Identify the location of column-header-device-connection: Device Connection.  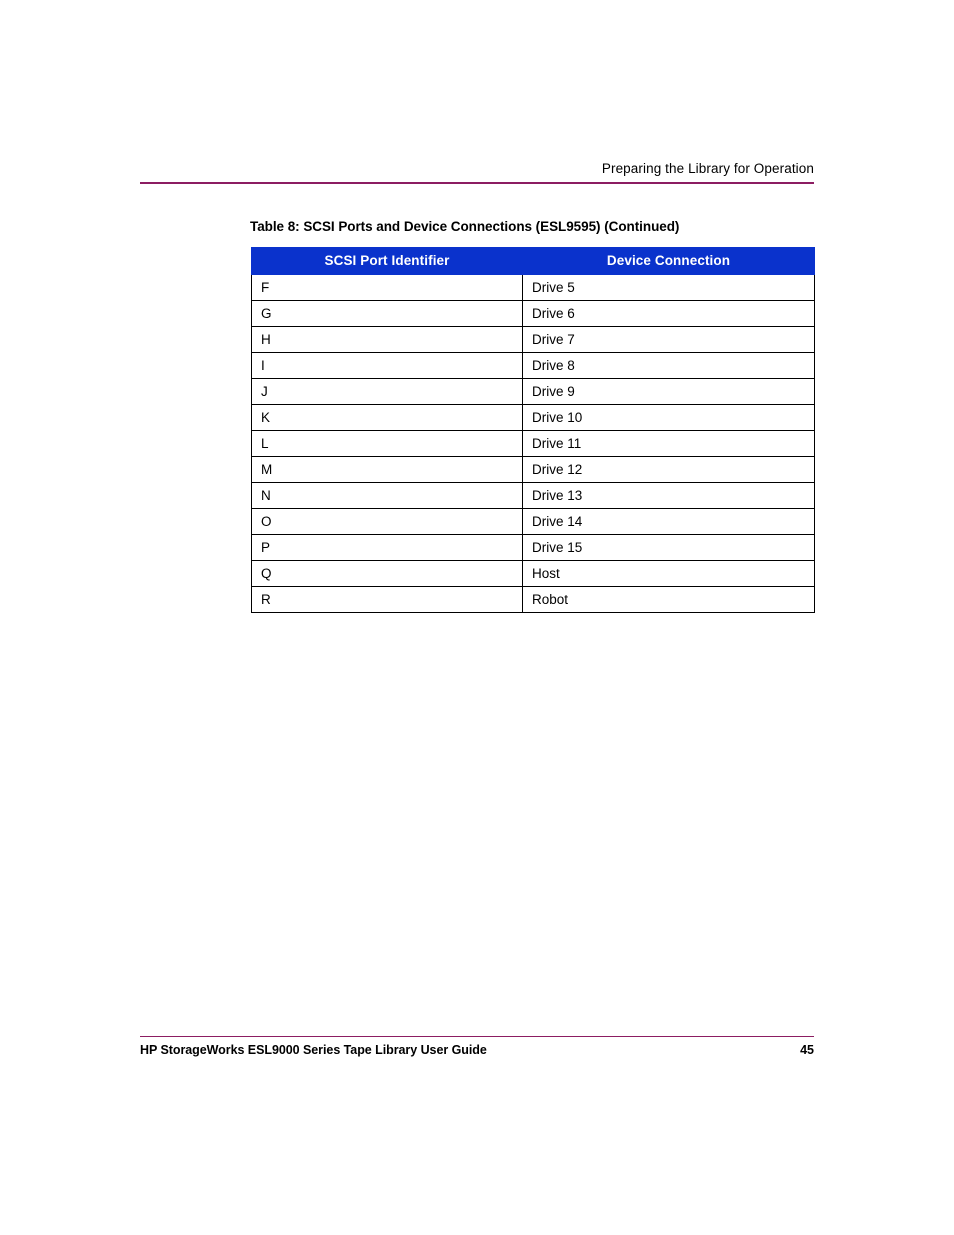
(668, 261).